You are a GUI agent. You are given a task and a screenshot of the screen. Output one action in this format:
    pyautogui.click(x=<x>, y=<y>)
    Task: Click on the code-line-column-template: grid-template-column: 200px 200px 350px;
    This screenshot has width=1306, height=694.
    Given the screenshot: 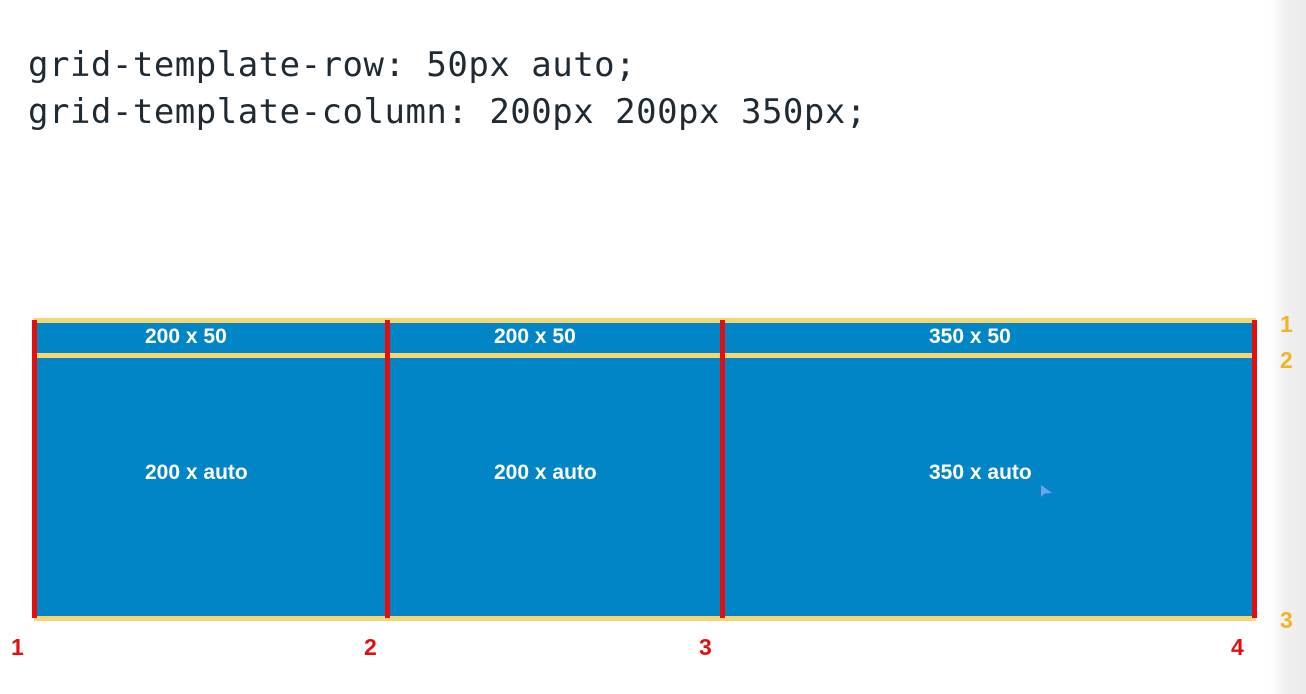 What is the action you would take?
    pyautogui.click(x=447, y=112)
    